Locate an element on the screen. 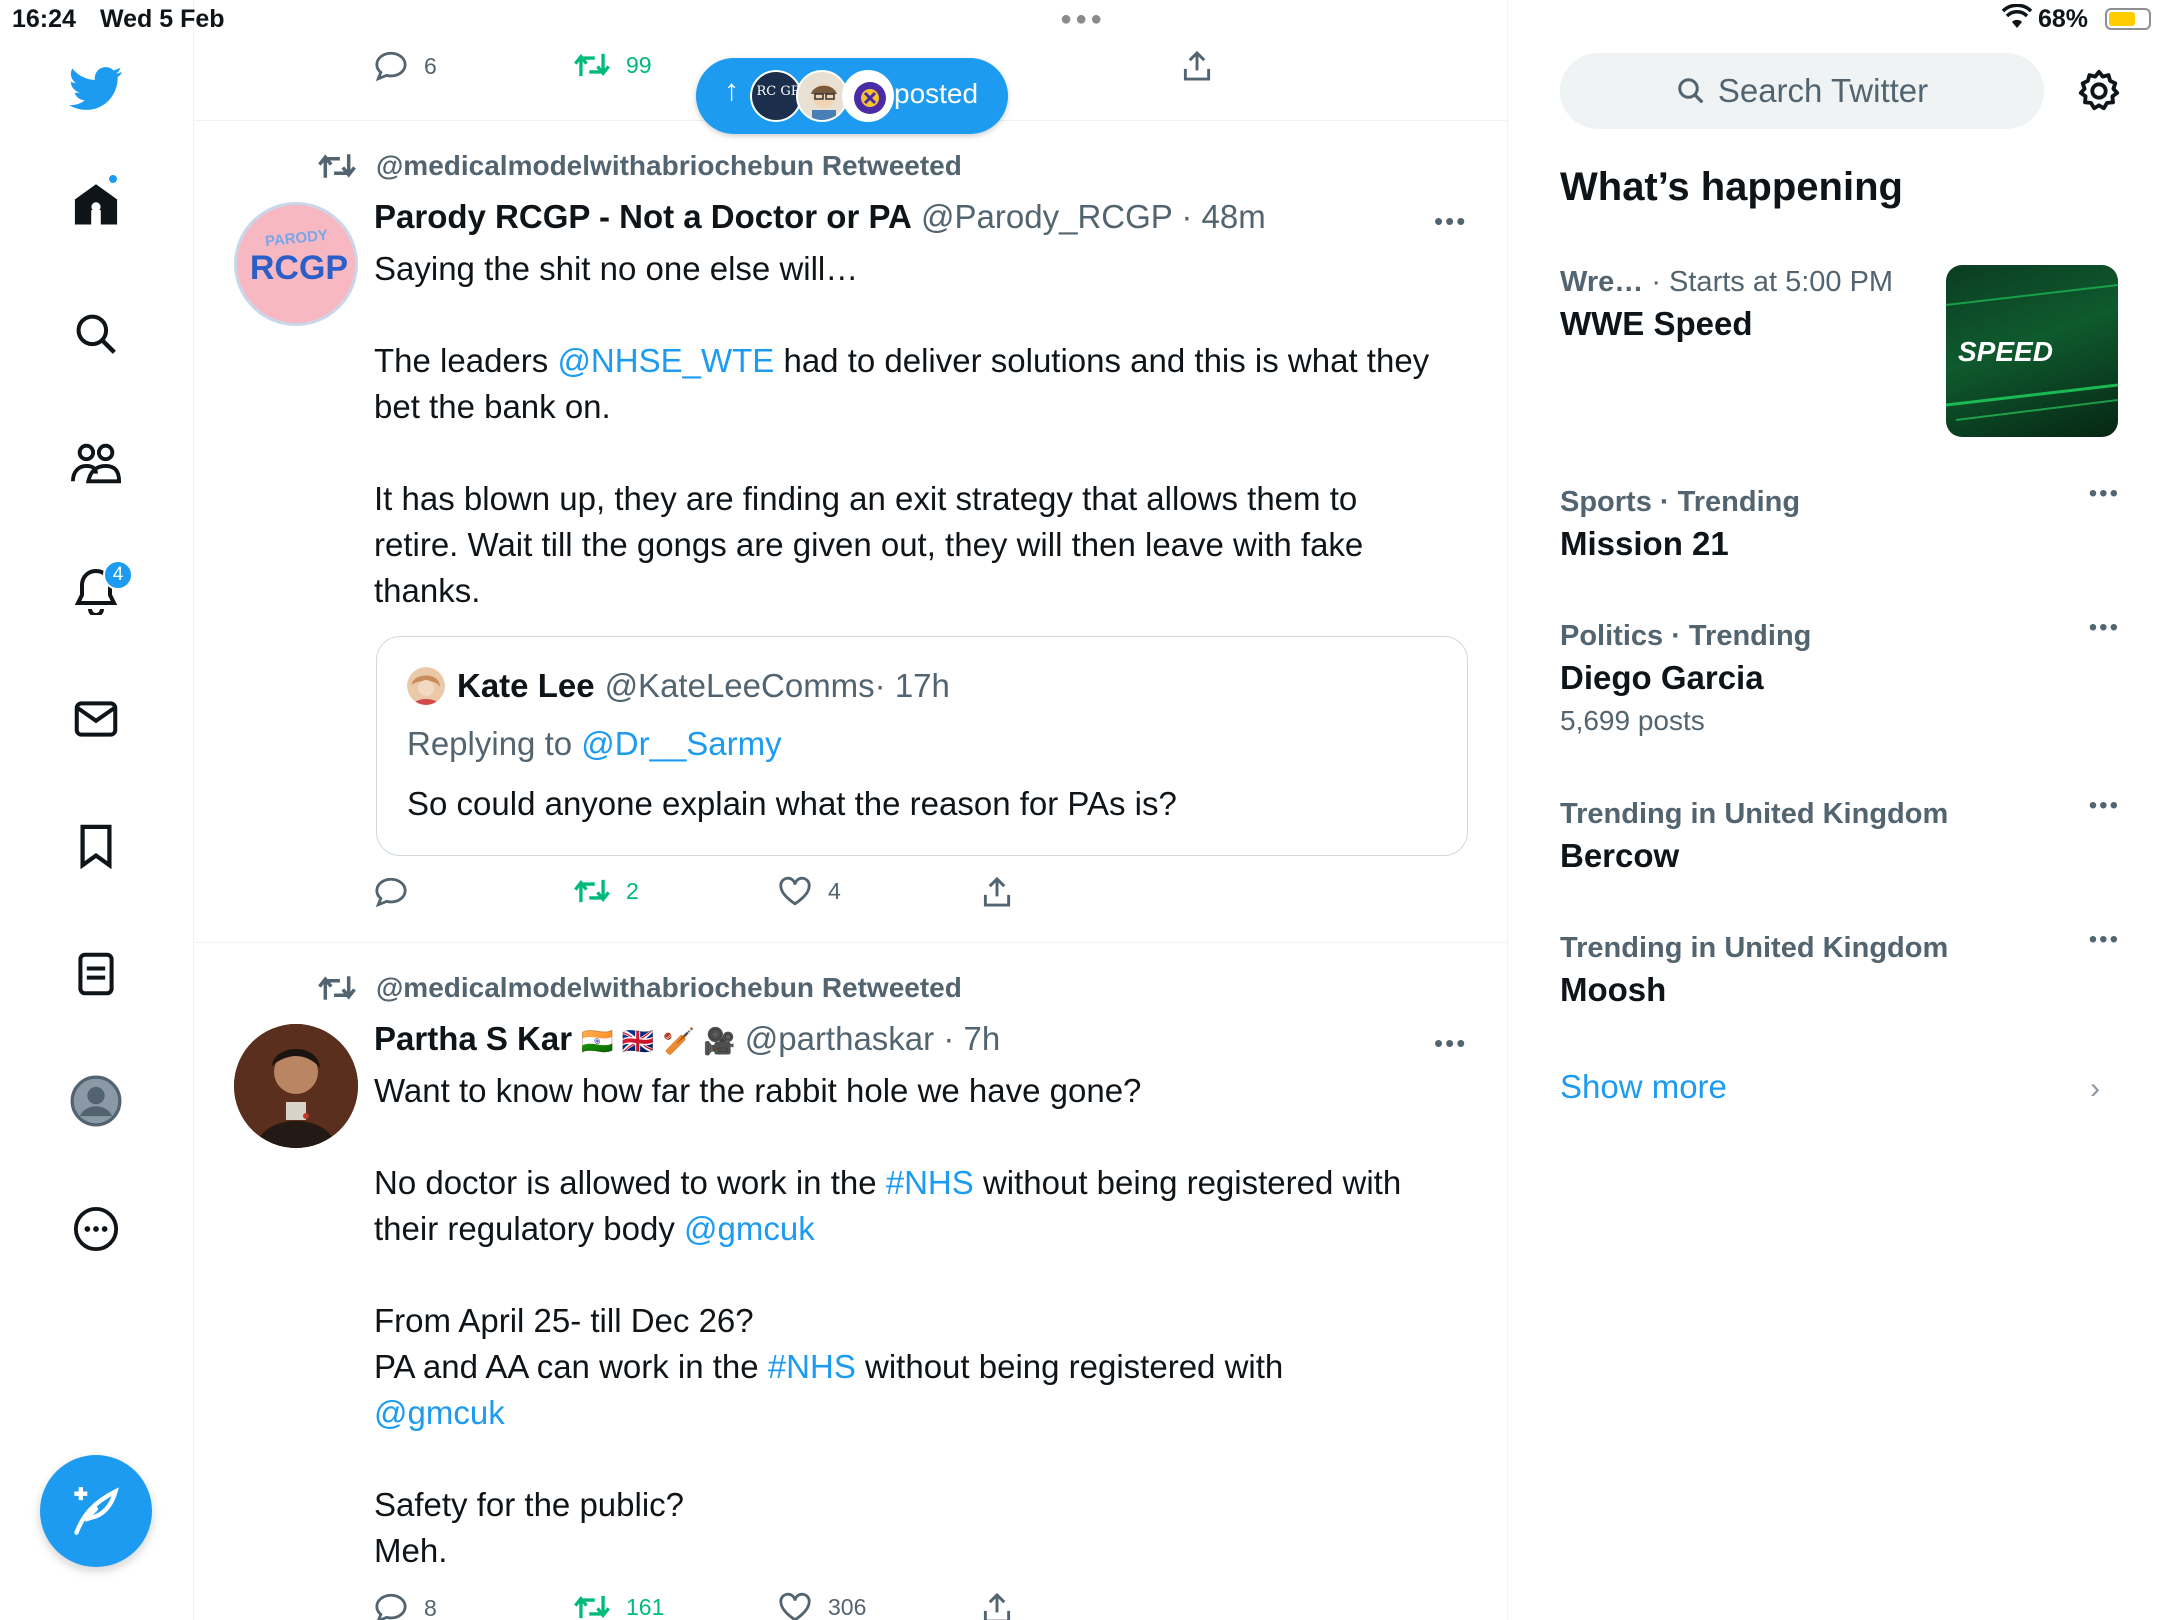  trend-category: Sports is located at coordinates (1606, 502).